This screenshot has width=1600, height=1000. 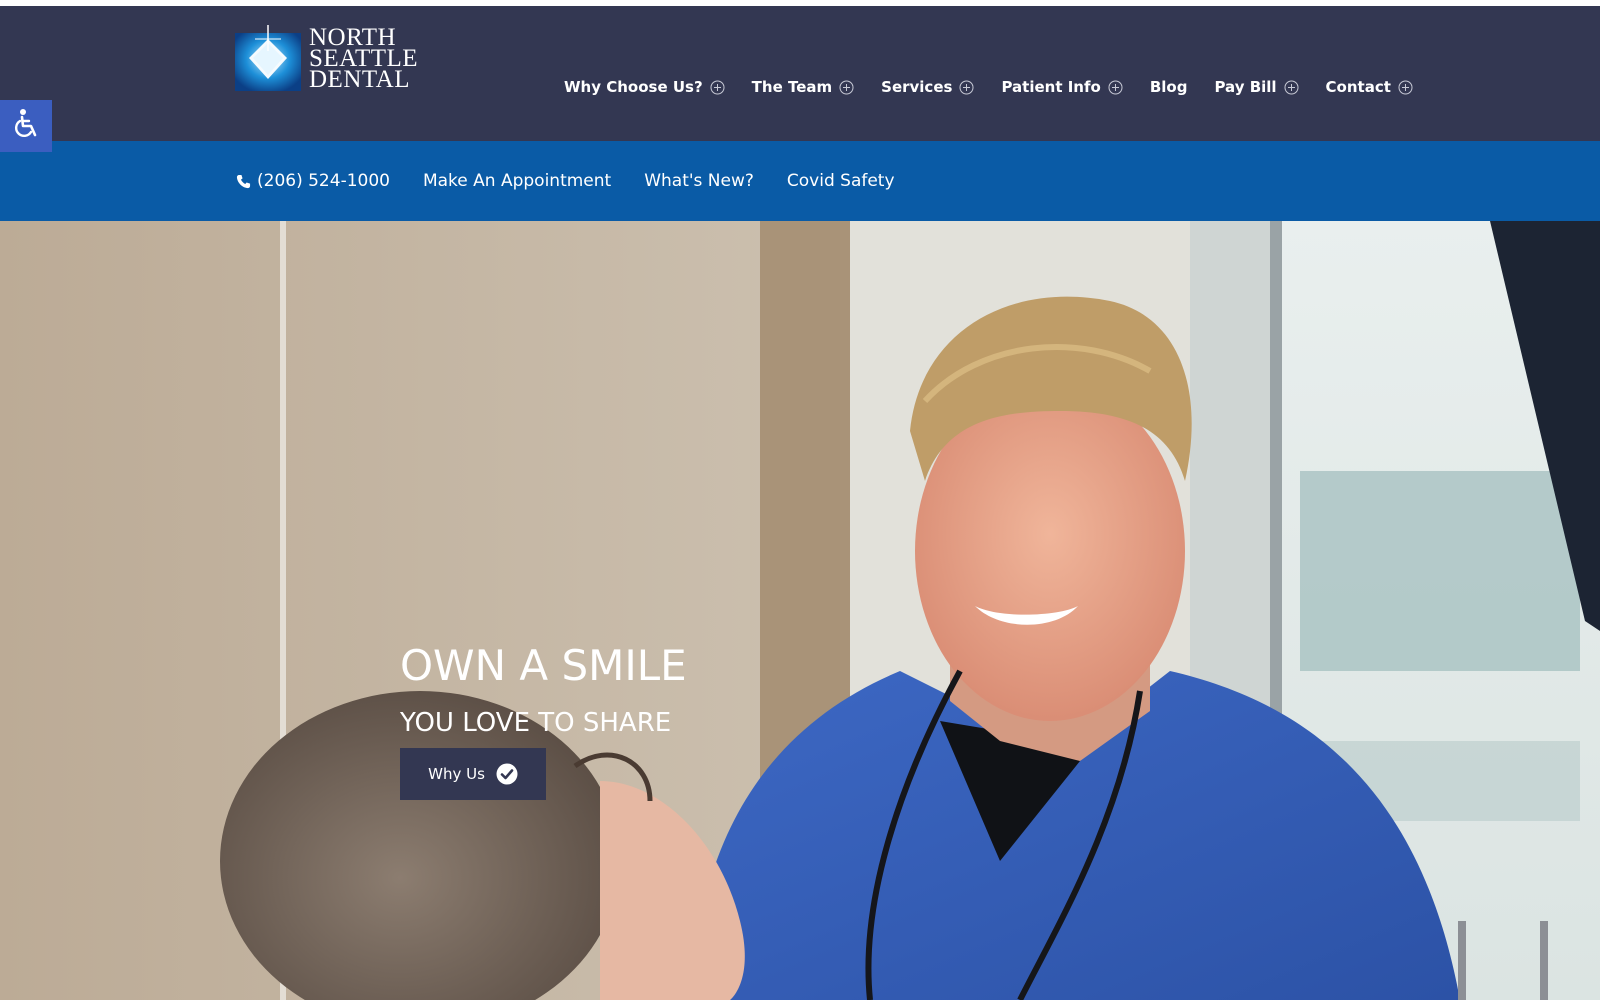 What do you see at coordinates (536, 723) in the screenshot?
I see `hero-subtitle: YOU LOVE TO SHARE` at bounding box center [536, 723].